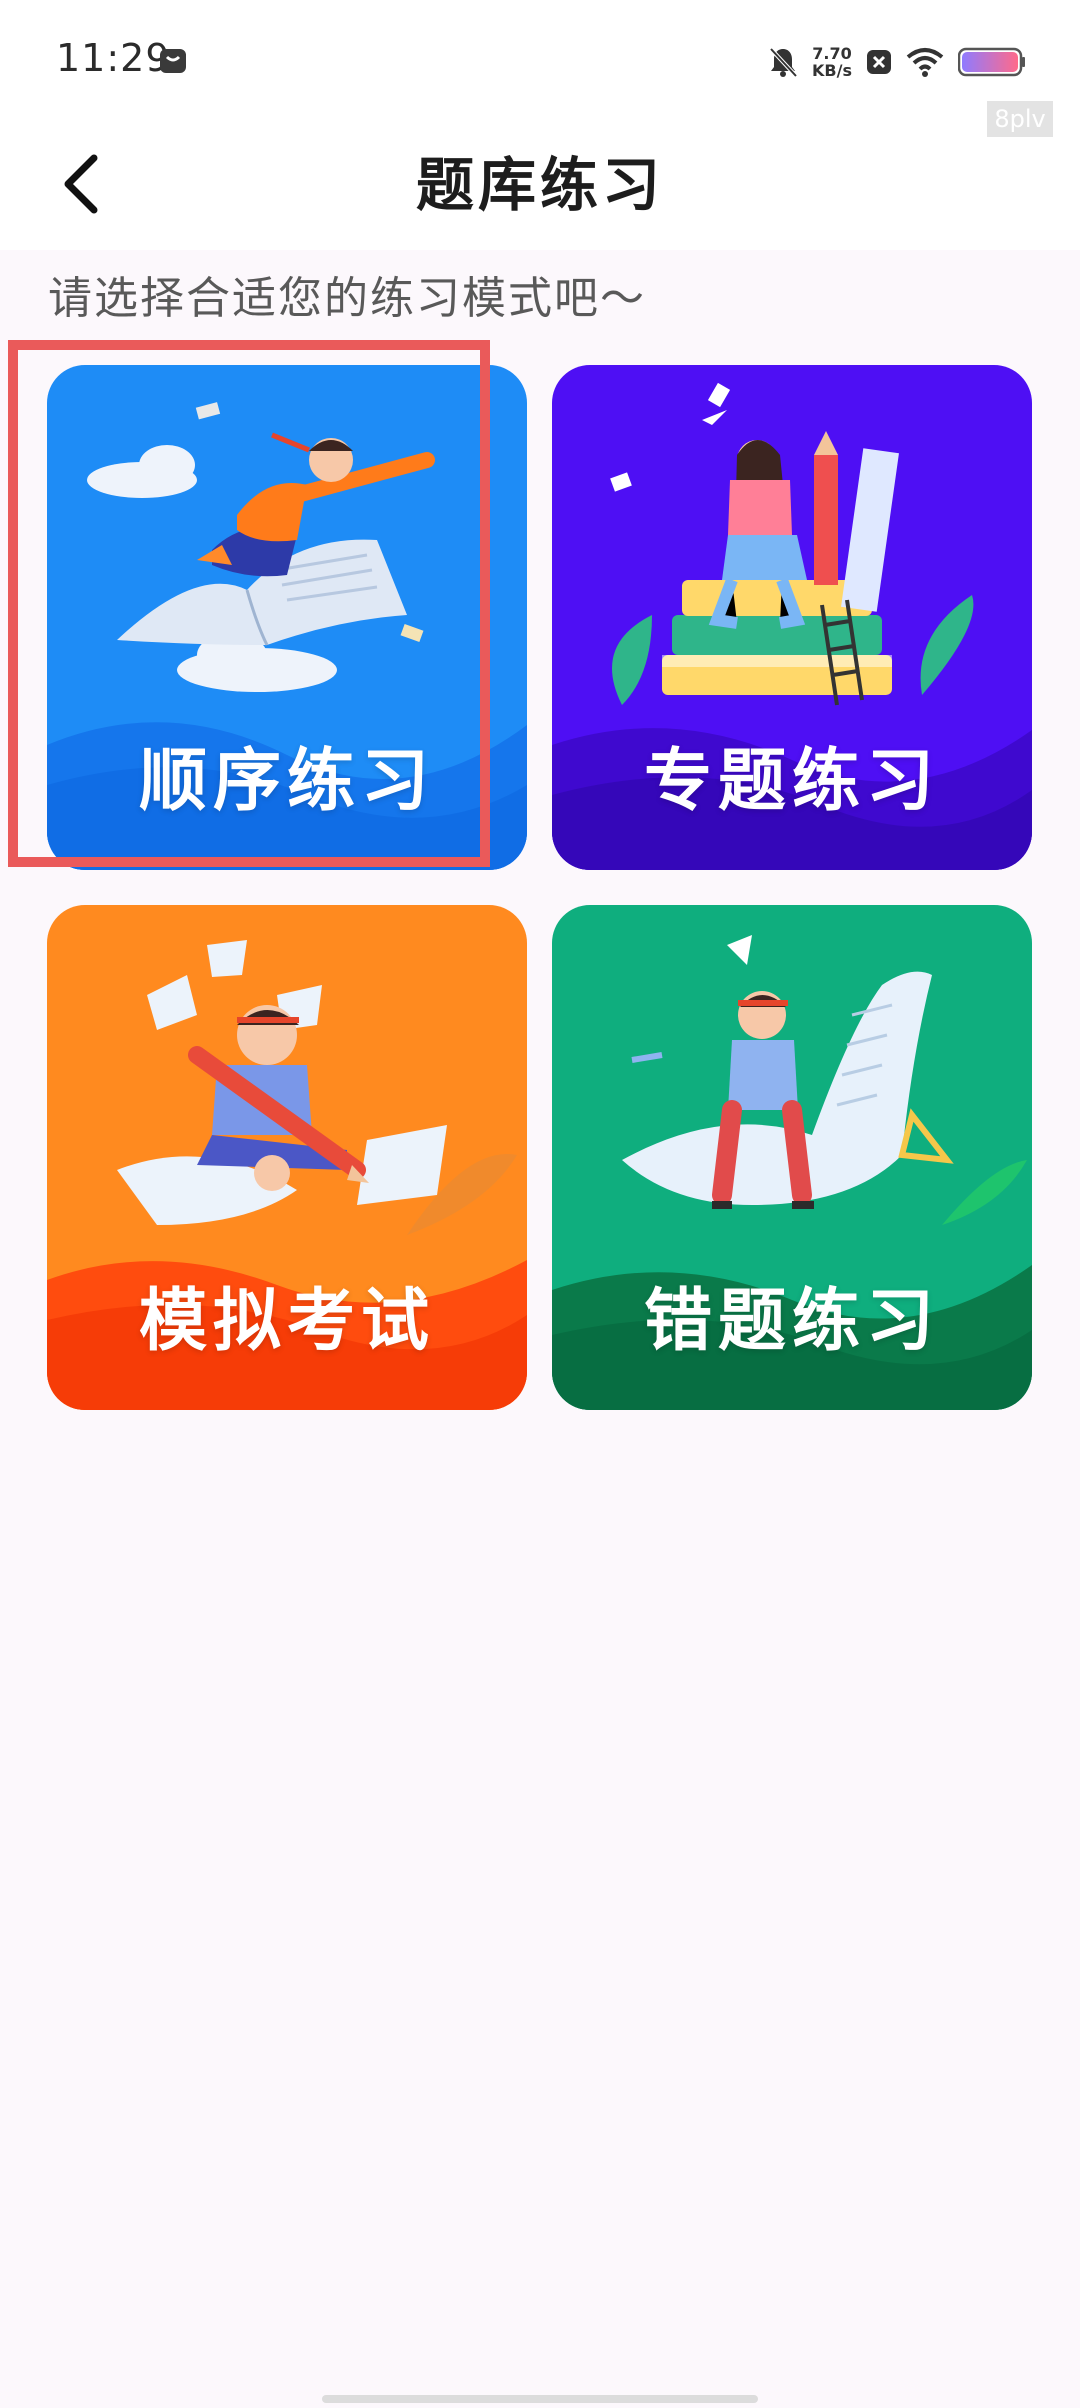  I want to click on home-indicator, so click(540, 2399).